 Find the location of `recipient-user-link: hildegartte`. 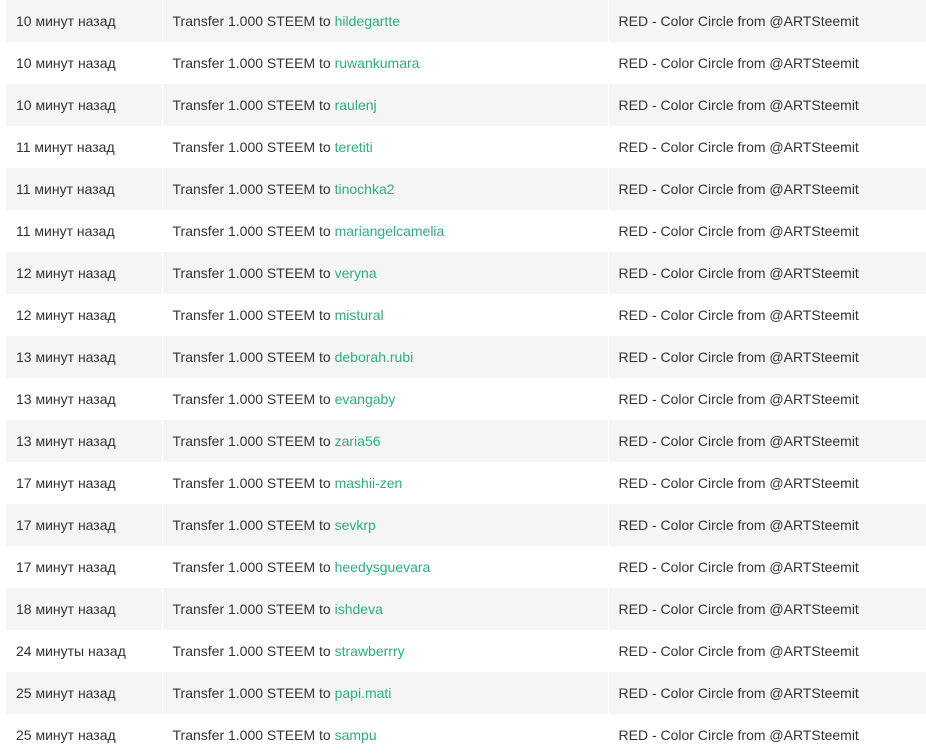

recipient-user-link: hildegartte is located at coordinates (367, 21).